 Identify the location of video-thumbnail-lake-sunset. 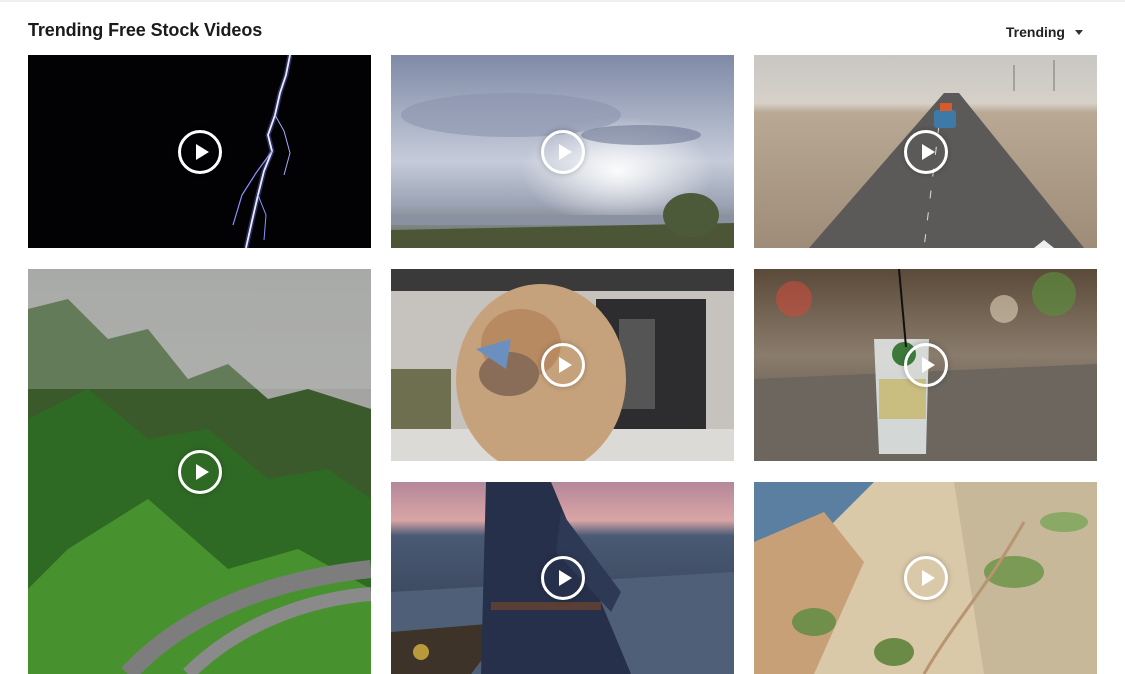
(562, 151).